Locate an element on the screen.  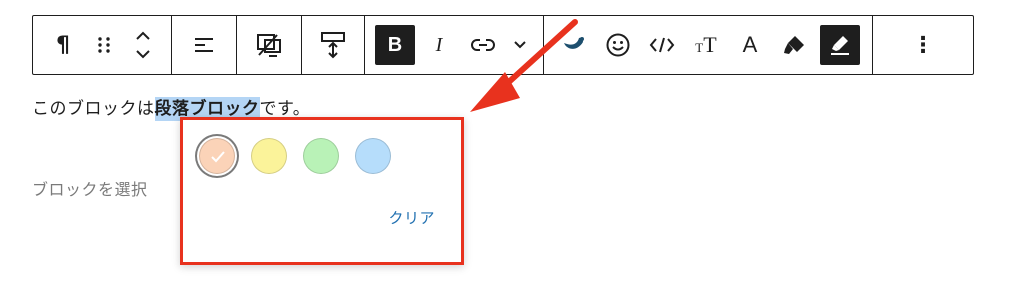
swatch-orange is located at coordinates (217, 156).